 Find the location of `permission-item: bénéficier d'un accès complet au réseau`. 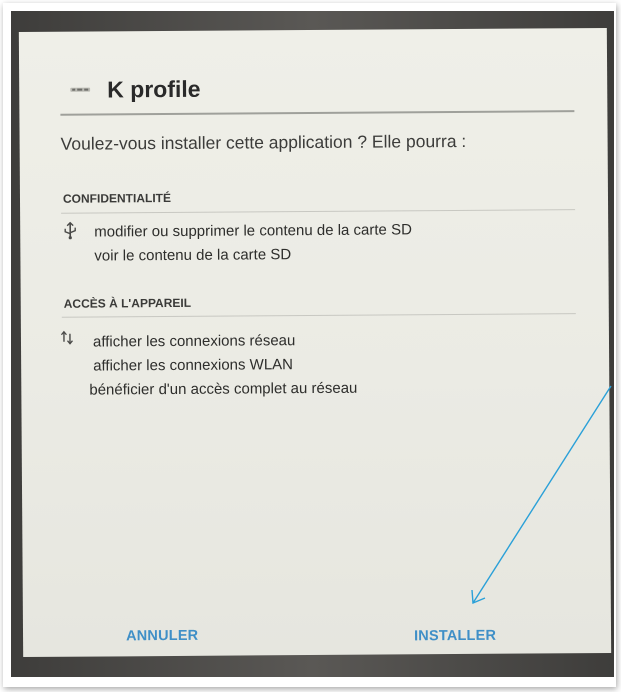

permission-item: bénéficier d'un accès complet au réseau is located at coordinates (223, 389).